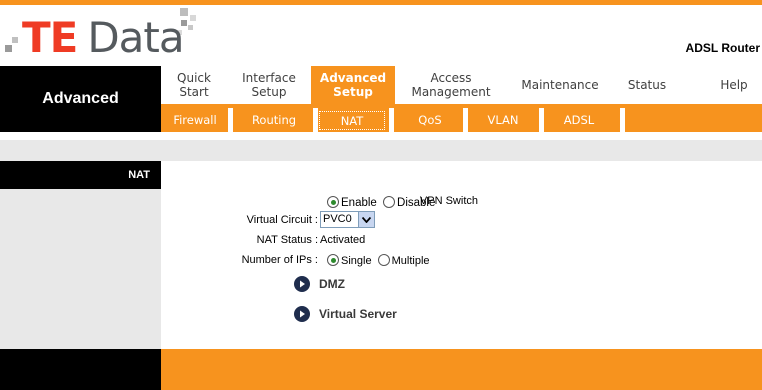 The image size is (762, 390). What do you see at coordinates (722, 48) in the screenshot?
I see `product-name: ADSL Router` at bounding box center [722, 48].